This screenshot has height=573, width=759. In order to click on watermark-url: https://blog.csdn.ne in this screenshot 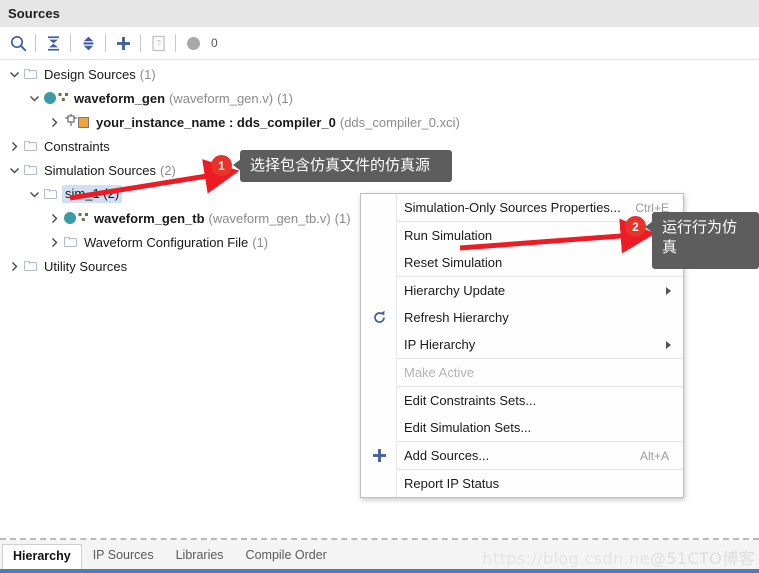, I will do `click(566, 558)`.